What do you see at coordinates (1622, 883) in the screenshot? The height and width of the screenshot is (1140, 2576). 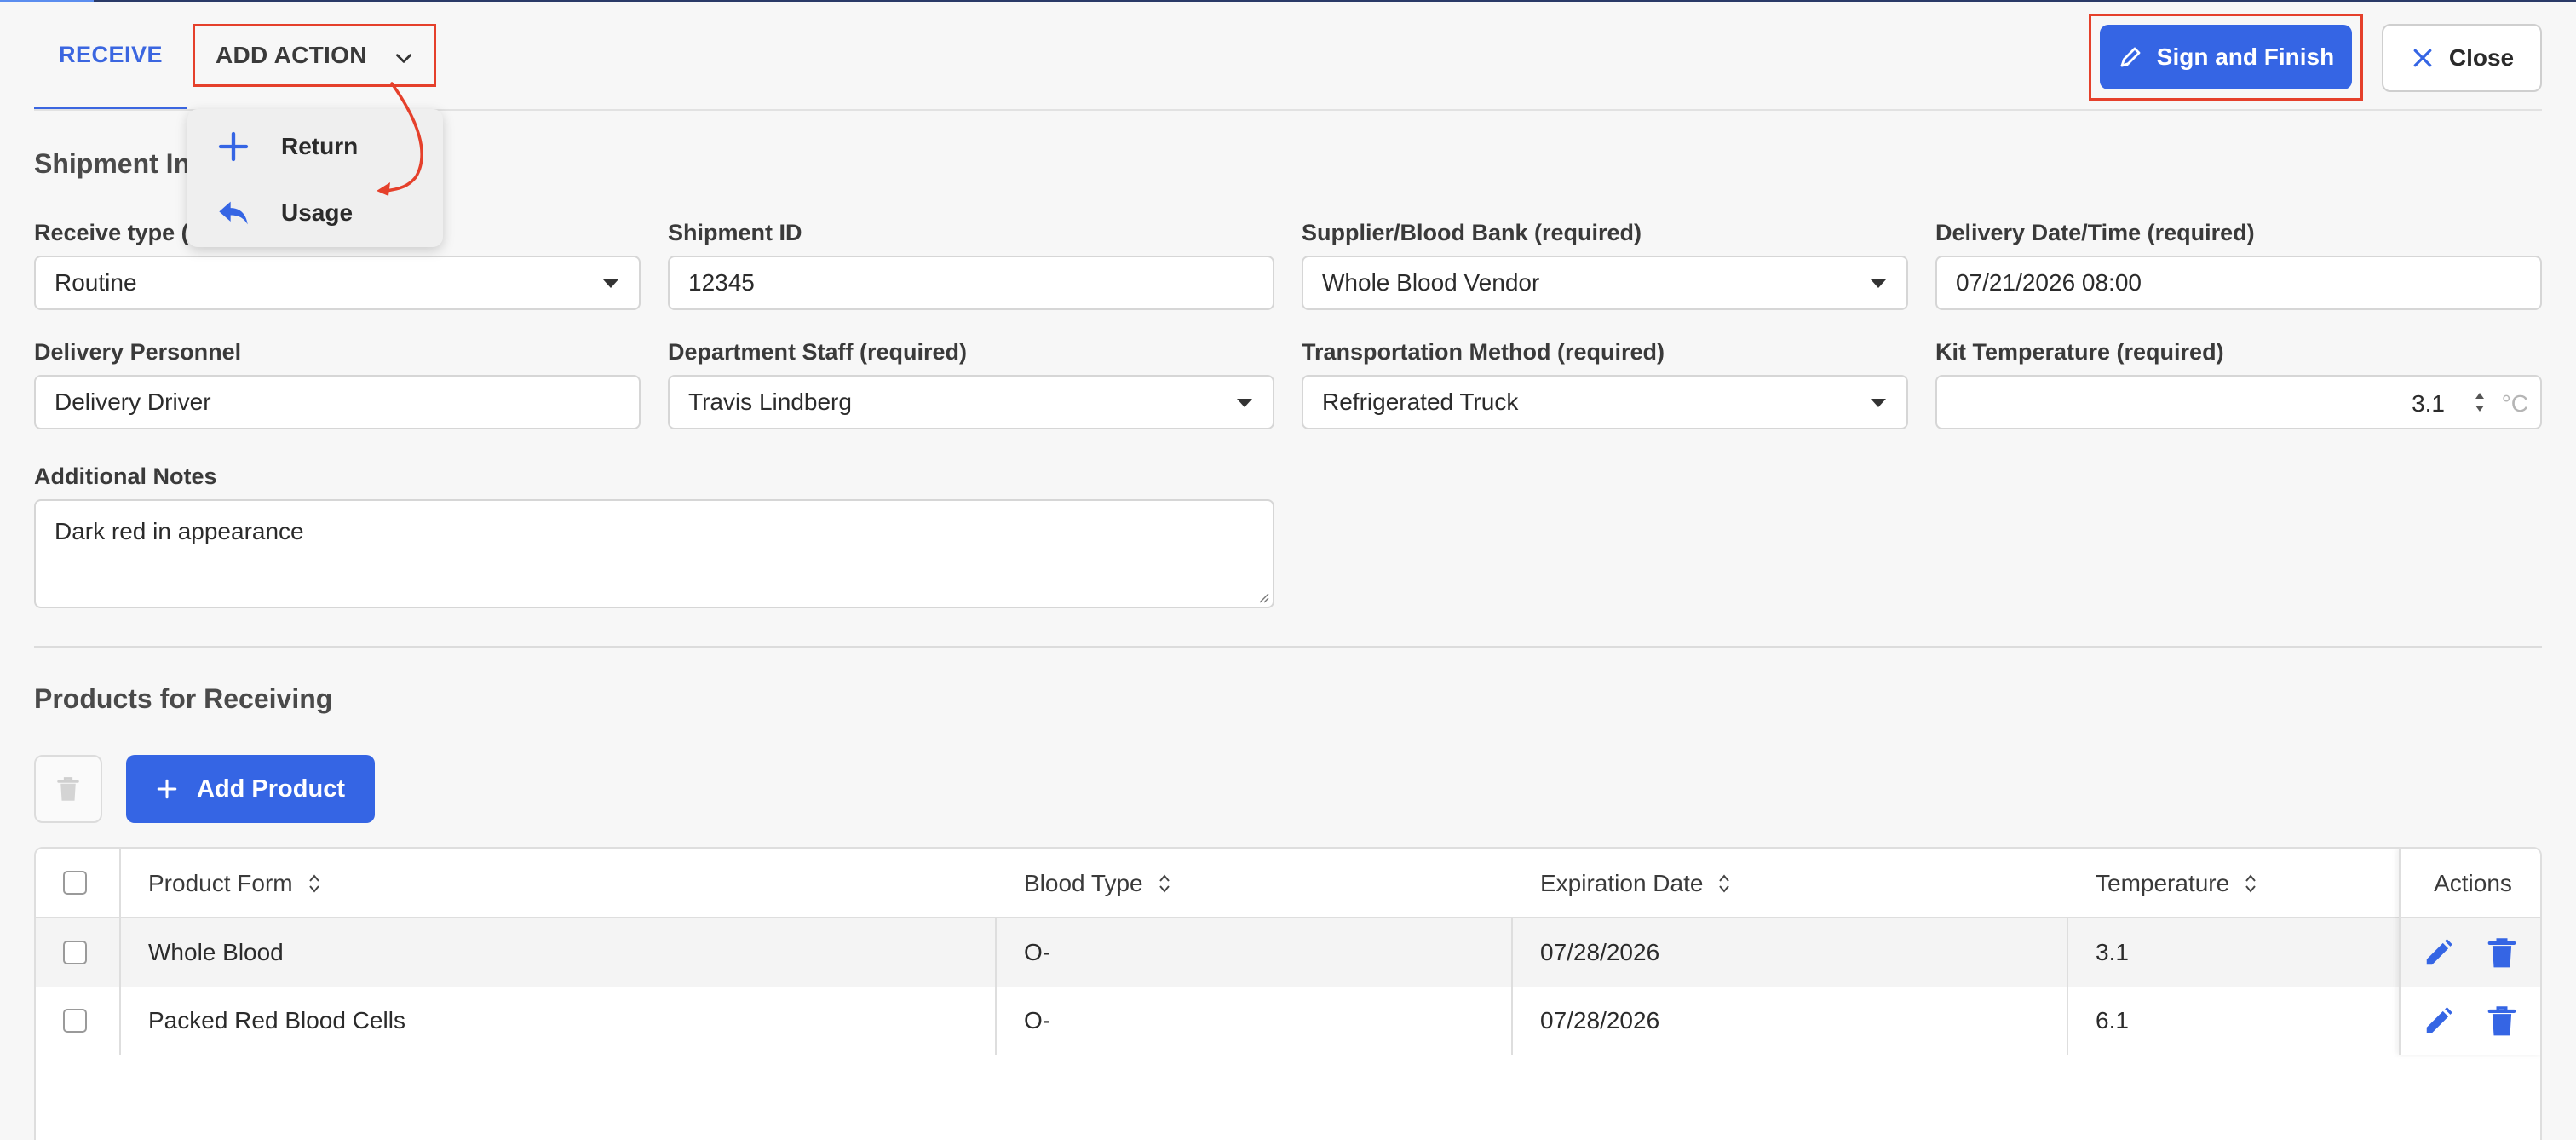 I see `column-header-label: Expiration Date` at bounding box center [1622, 883].